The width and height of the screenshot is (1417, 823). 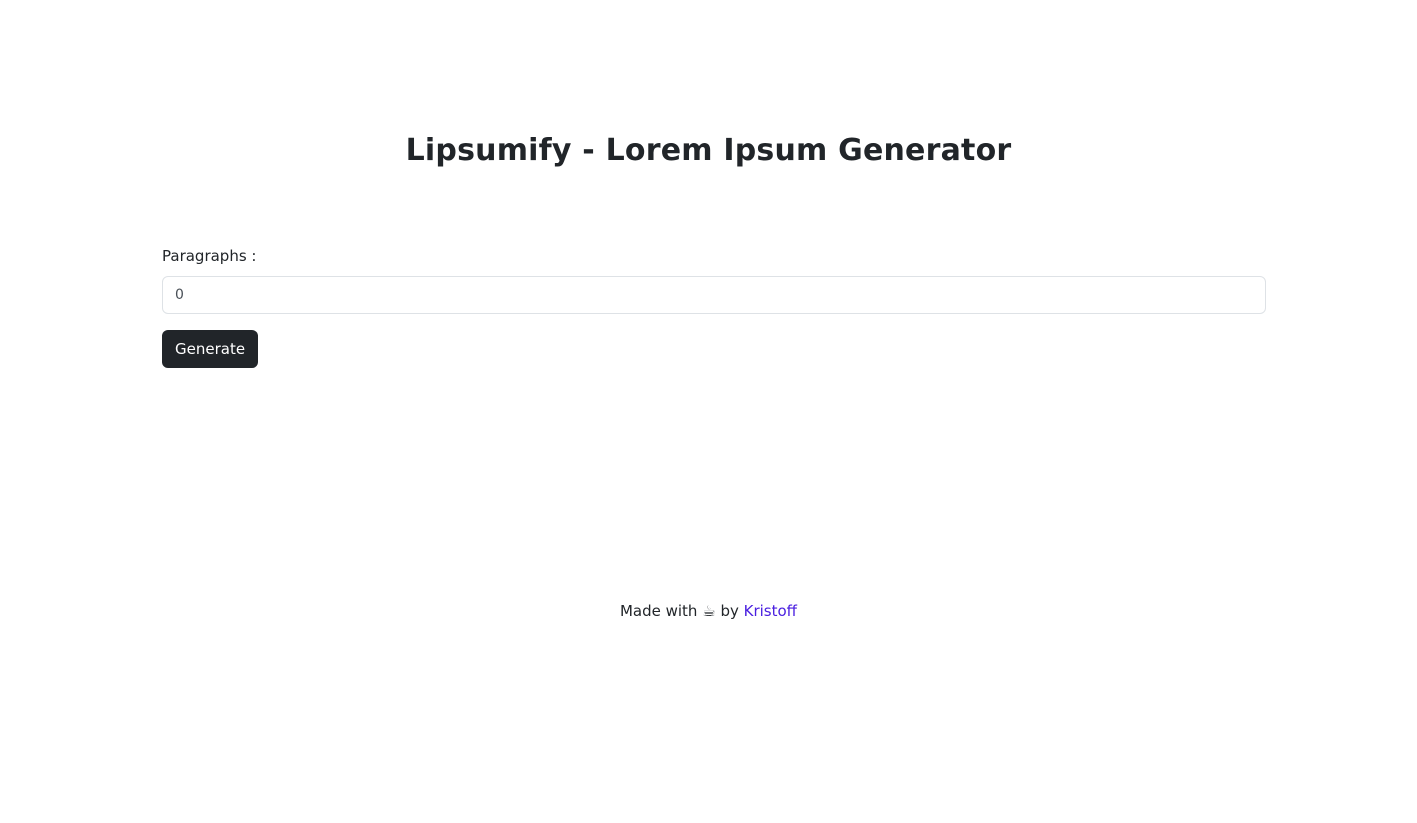 I want to click on footer-made-with: Made with, so click(x=658, y=611).